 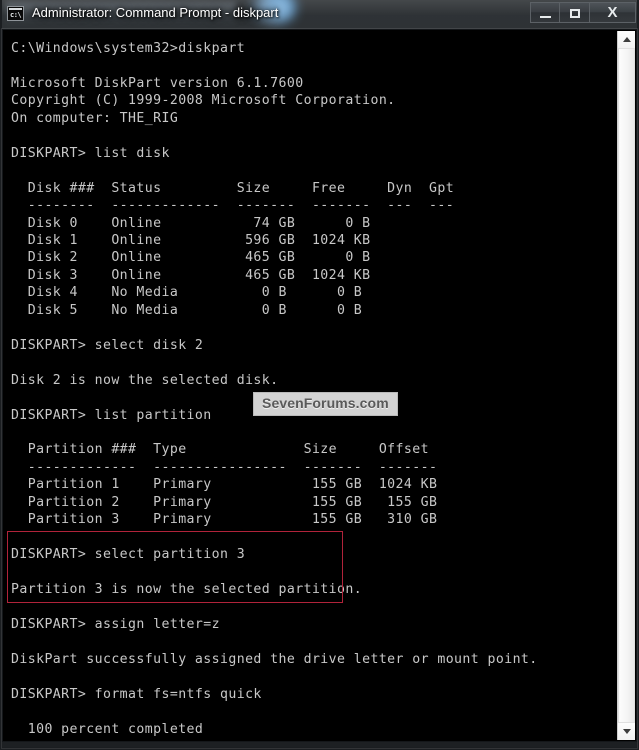 I want to click on maximize-icon, so click(x=575, y=13).